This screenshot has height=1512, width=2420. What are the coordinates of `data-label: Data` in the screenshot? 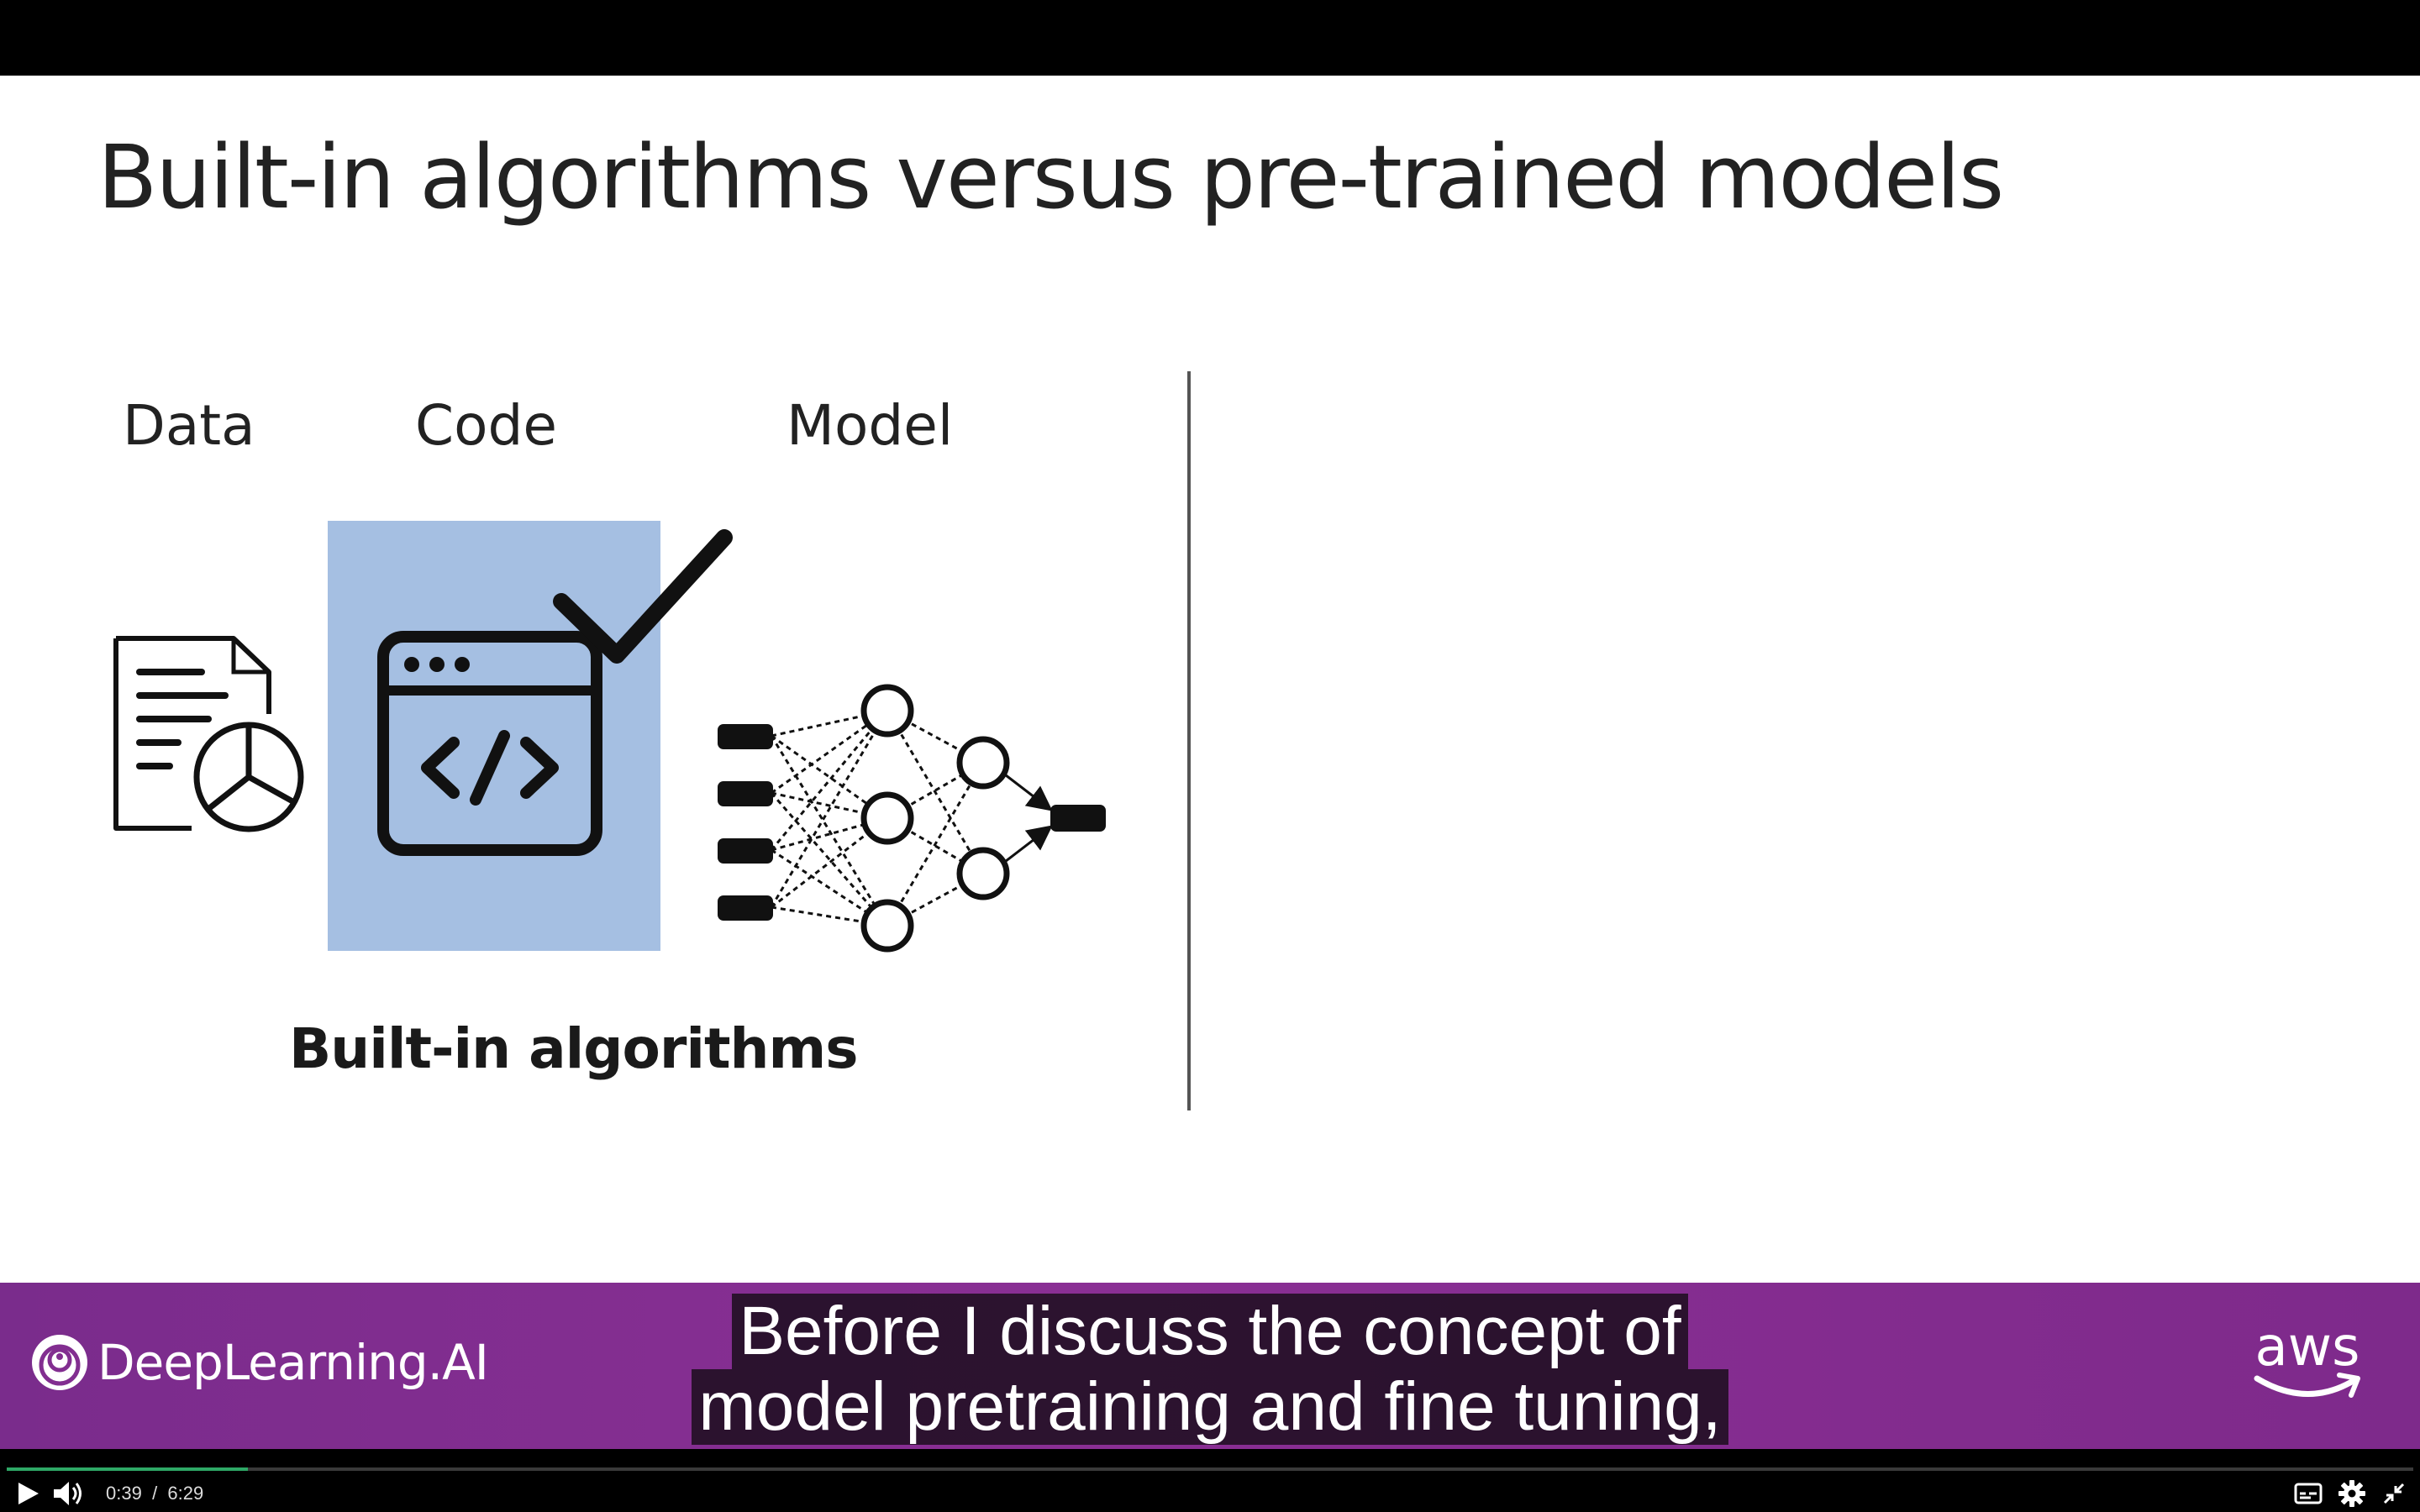 It's located at (189, 425).